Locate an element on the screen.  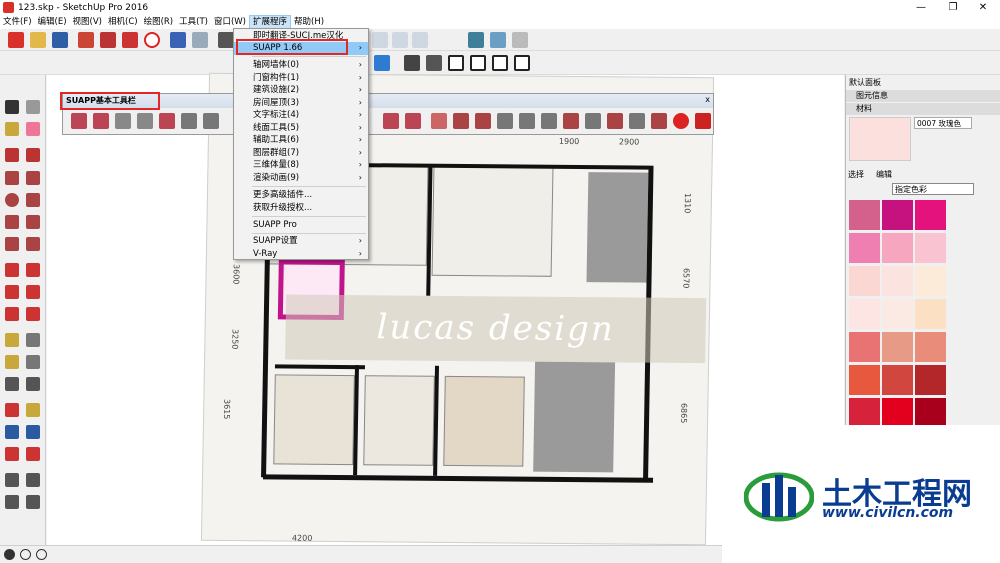
instructor-icon is located at coordinates (41, 554).